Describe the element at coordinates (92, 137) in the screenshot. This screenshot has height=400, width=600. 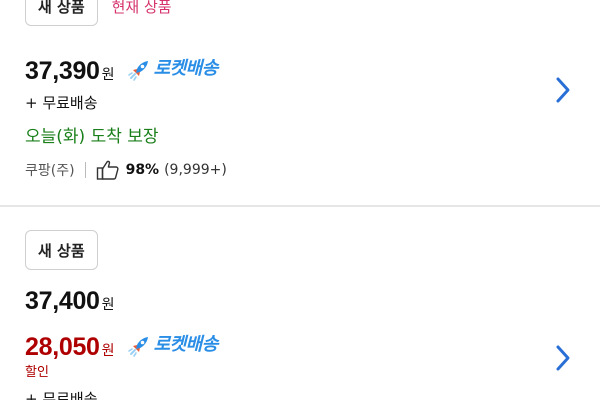
I see `arrival-guarantee: 오늘(화) 도착 보장` at that location.